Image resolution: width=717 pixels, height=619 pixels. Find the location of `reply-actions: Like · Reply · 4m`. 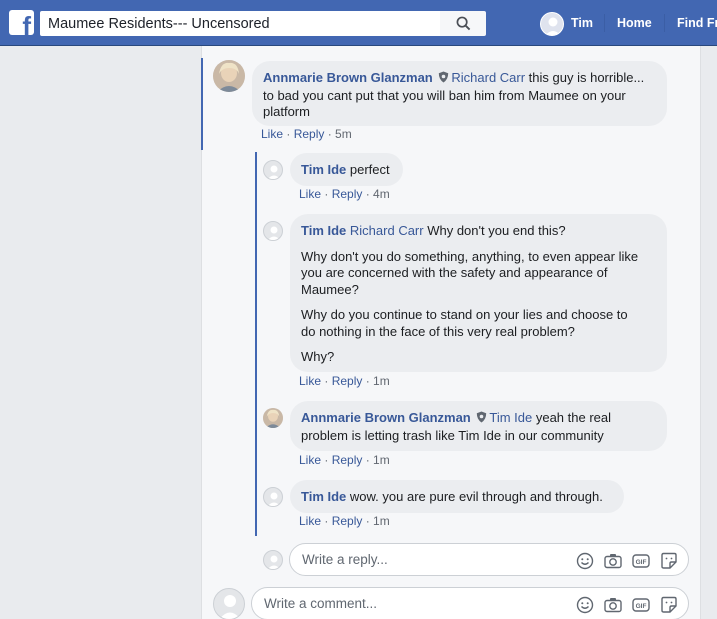

reply-actions: Like · Reply · 4m is located at coordinates (344, 194).